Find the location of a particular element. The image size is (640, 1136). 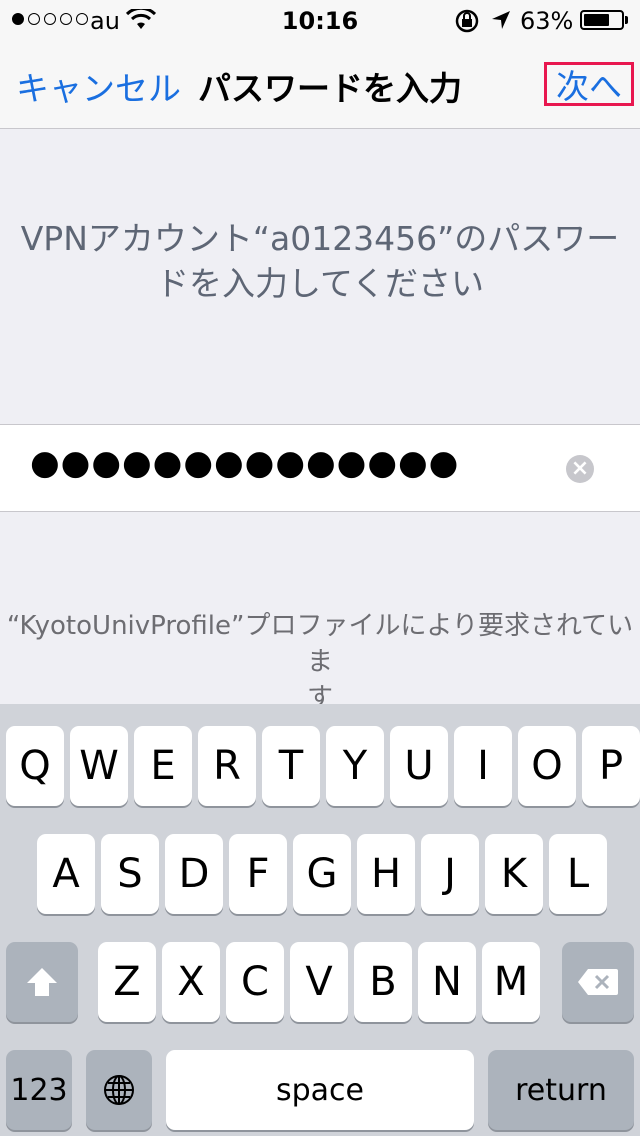

key-o: O is located at coordinates (547, 766).